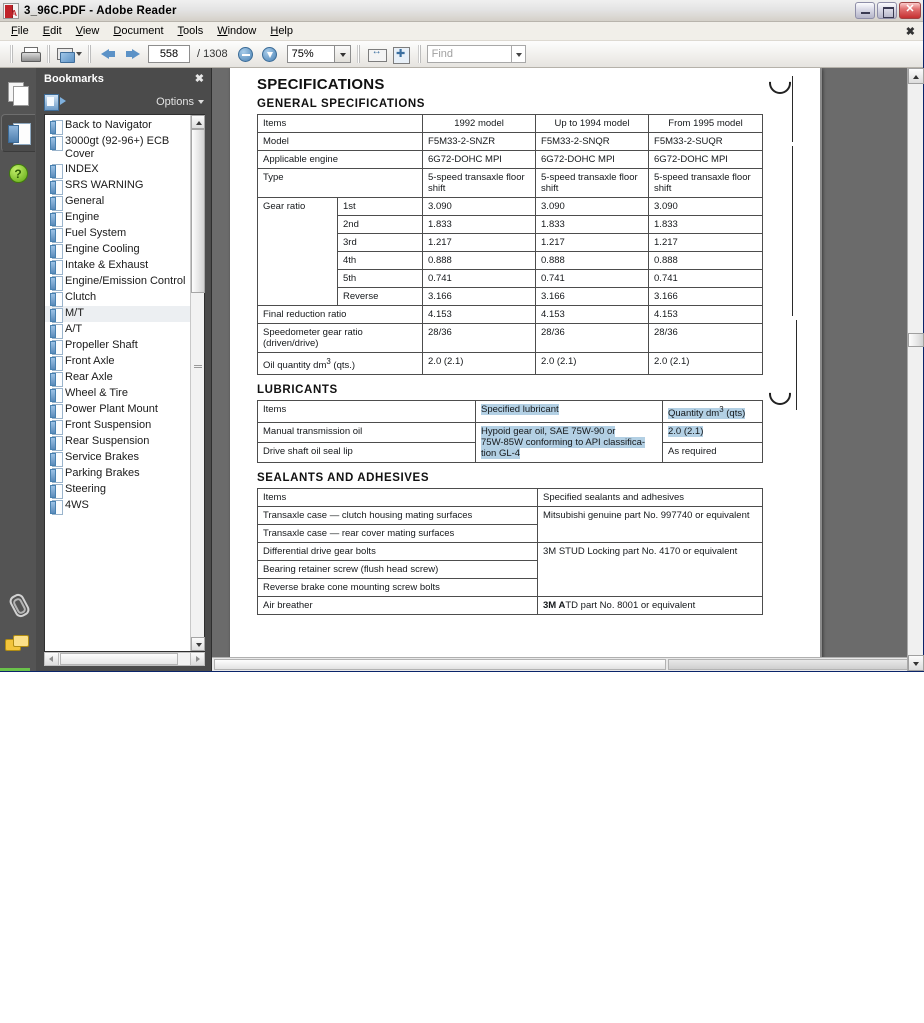  I want to click on document-hscroll-thumb, so click(440, 664).